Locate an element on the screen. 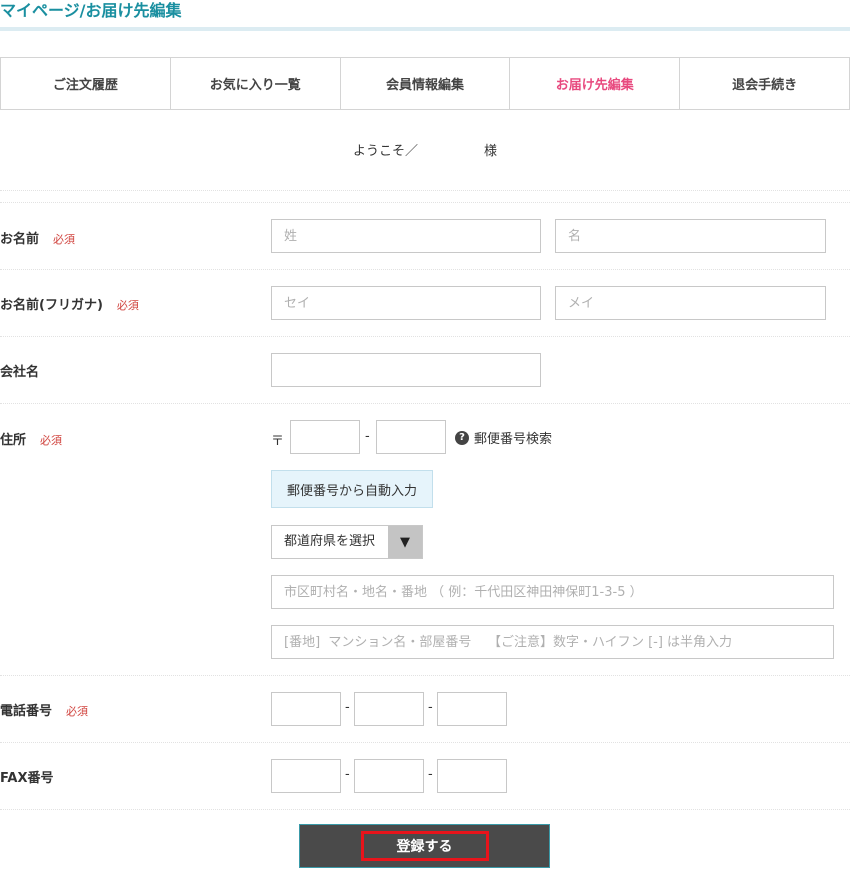 This screenshot has width=850, height=889. tab-order-history: ご注文履歴 is located at coordinates (86, 83).